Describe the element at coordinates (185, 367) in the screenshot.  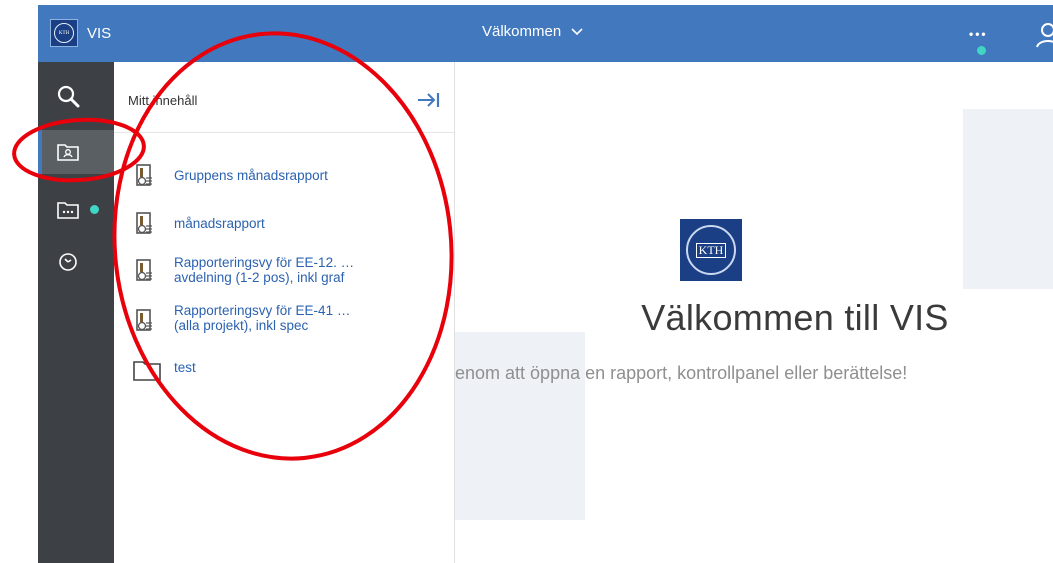
I see `item-label: test` at that location.